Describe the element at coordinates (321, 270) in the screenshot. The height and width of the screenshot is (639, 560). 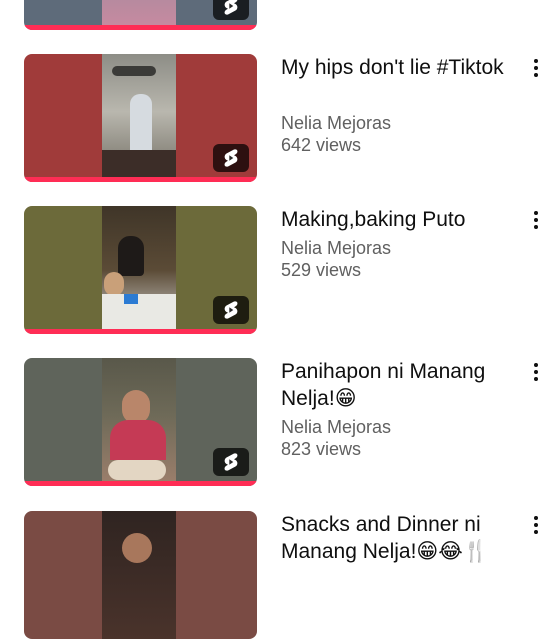
I see `view-count: 529 views` at that location.